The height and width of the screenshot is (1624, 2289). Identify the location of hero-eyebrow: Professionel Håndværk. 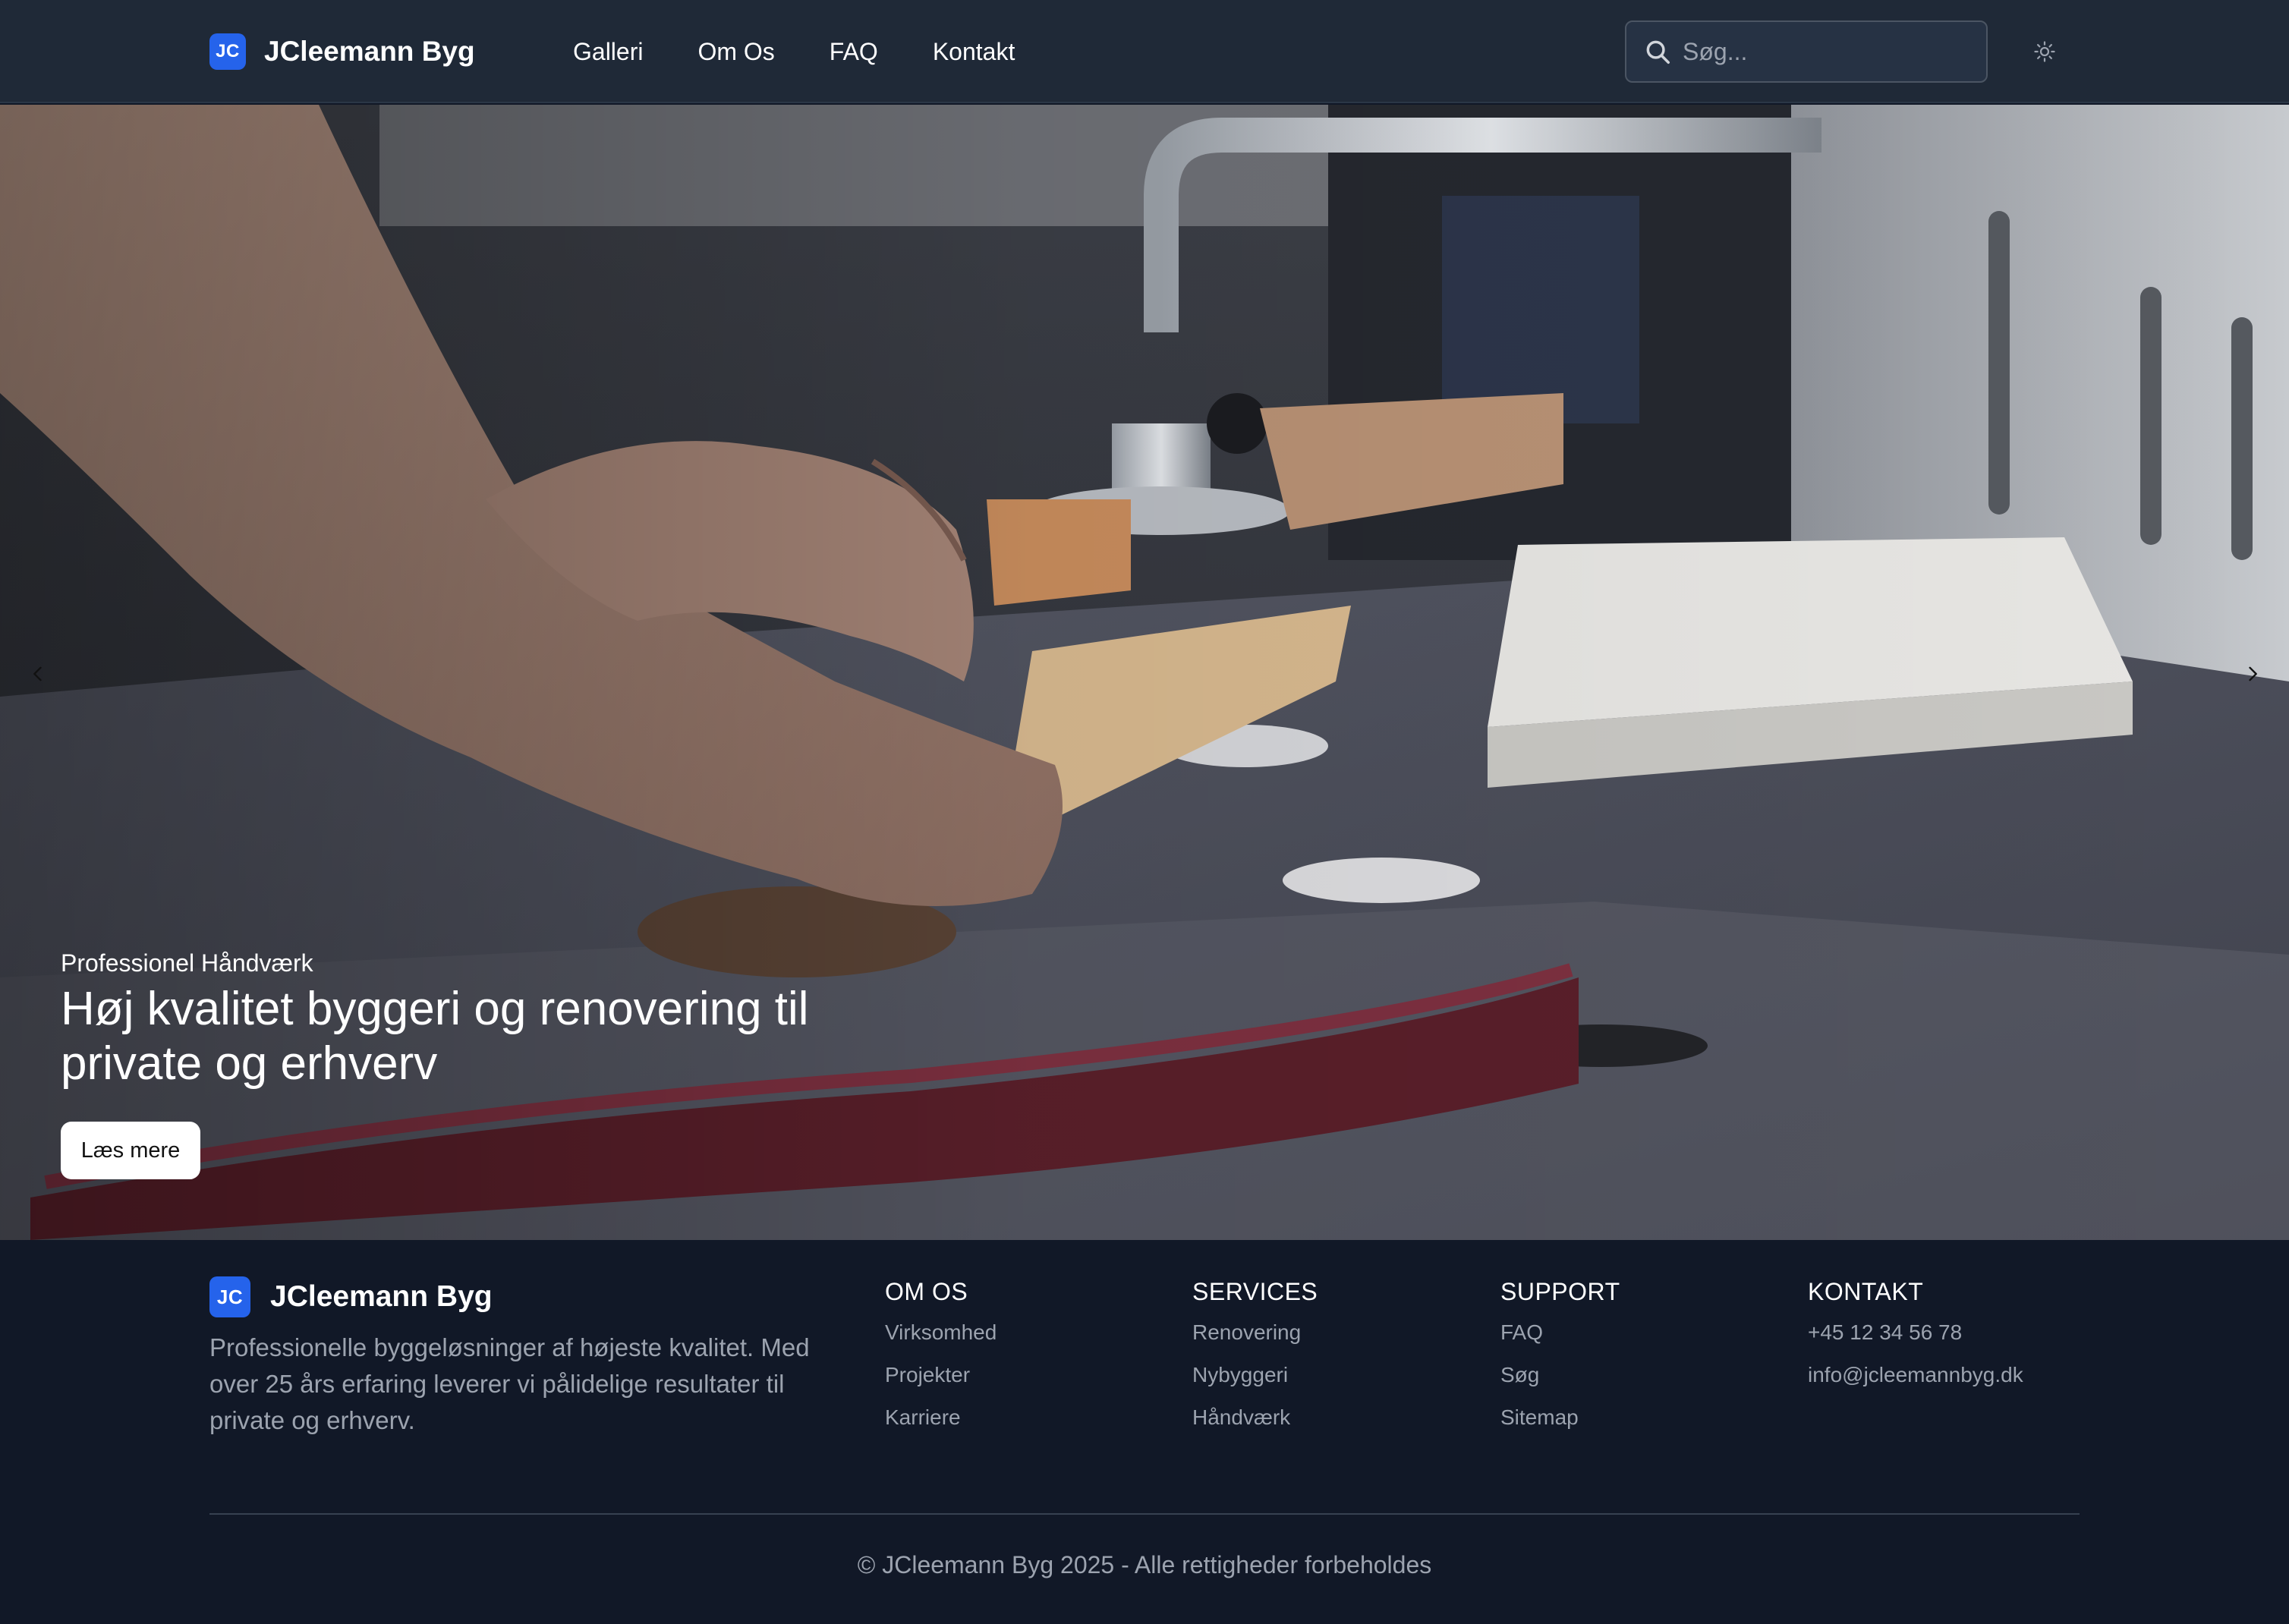
(187, 963).